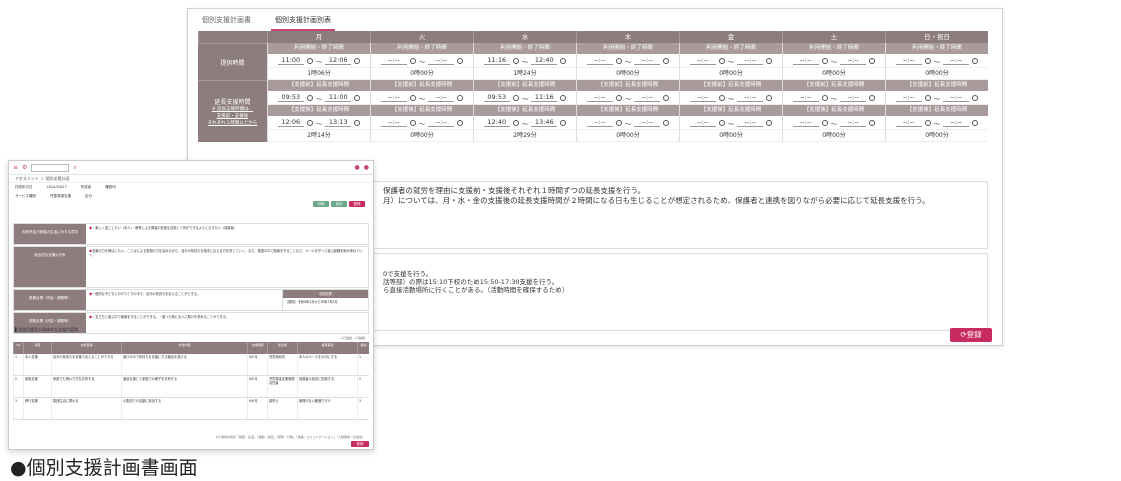 The height and width of the screenshot is (481, 1121). What do you see at coordinates (50, 167) in the screenshot?
I see `facility-select` at bounding box center [50, 167].